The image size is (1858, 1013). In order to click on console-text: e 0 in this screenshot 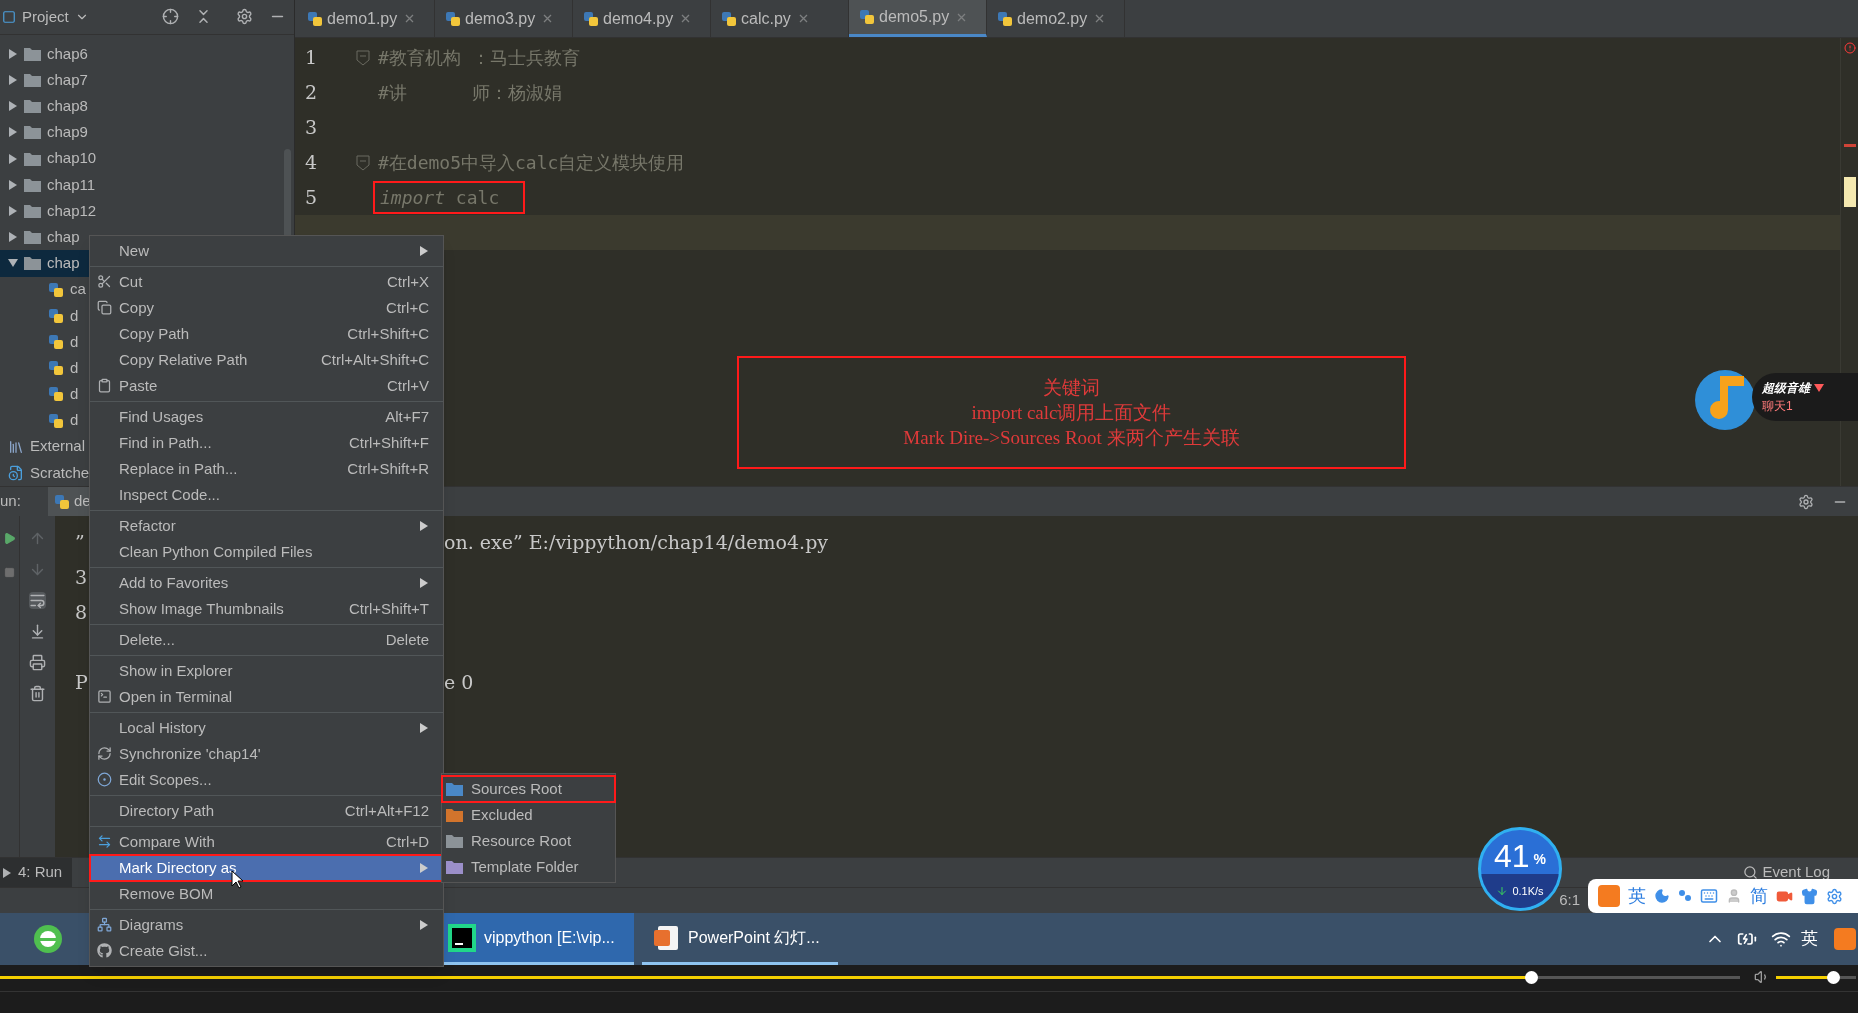, I will do `click(459, 683)`.